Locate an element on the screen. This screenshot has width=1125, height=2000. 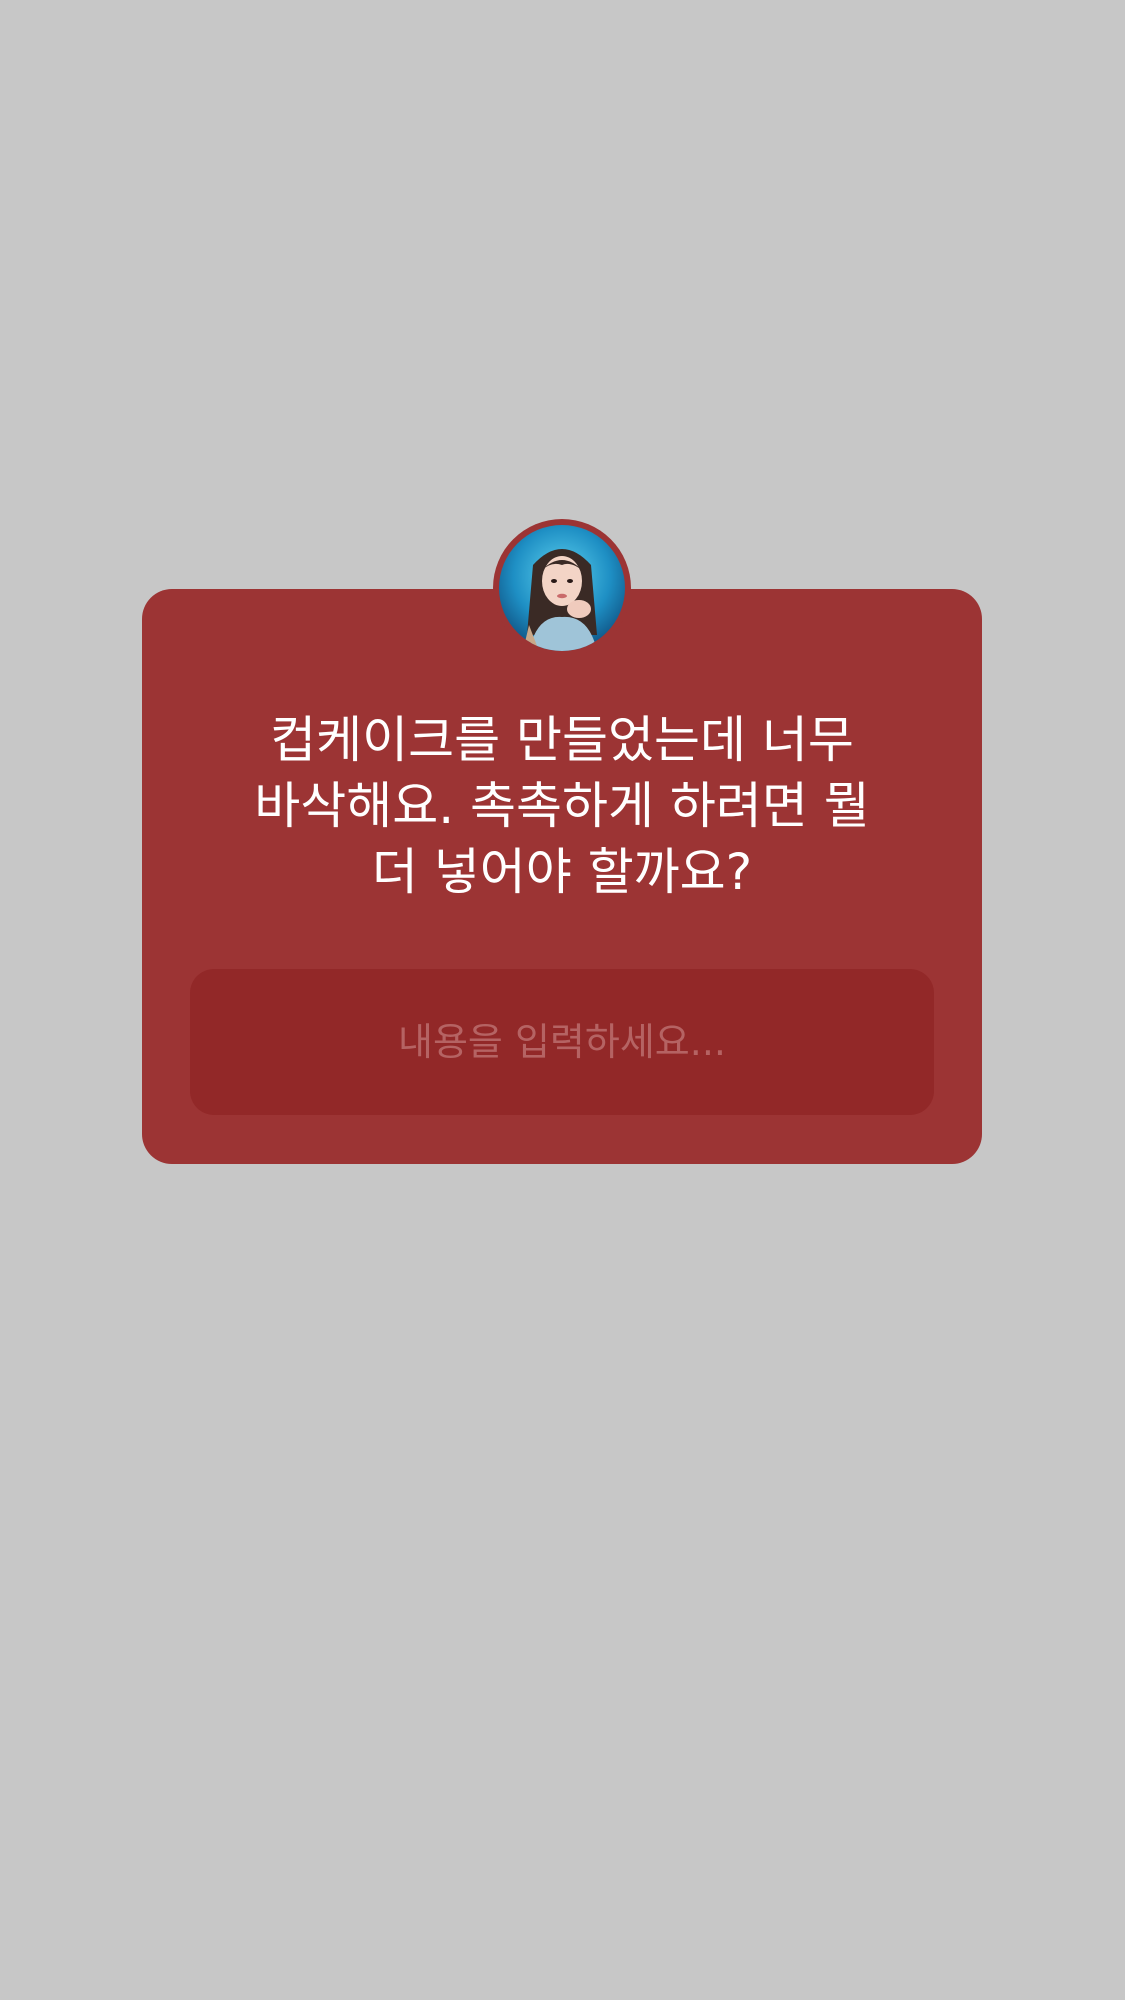
question-line-1: 컵케이크를 만들었는데 너무 is located at coordinates (562, 740).